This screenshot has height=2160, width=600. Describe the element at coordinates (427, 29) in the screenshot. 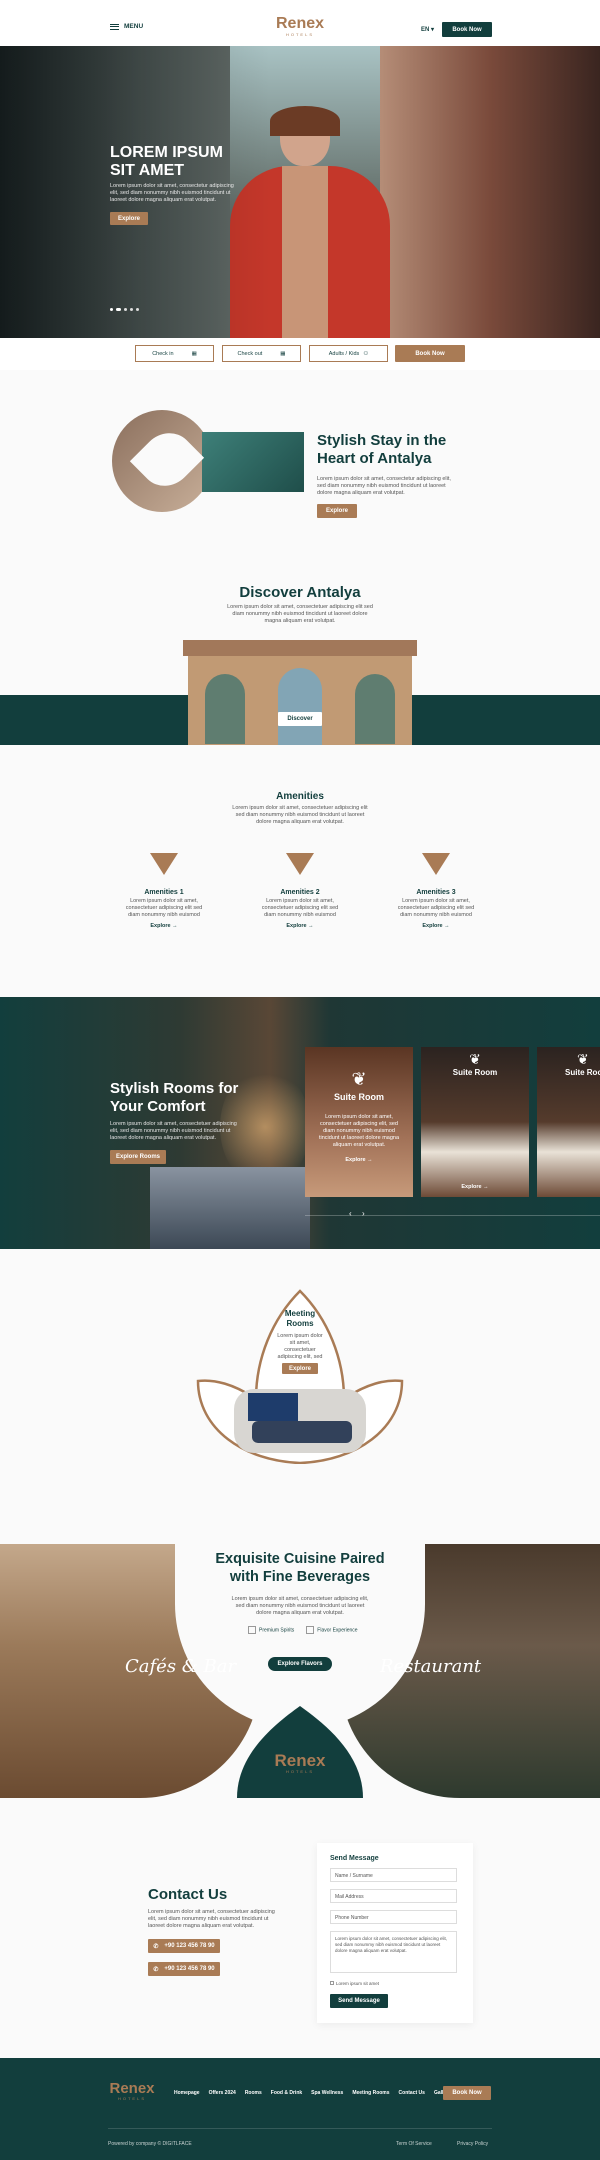

I see `language-select: EN ▾` at that location.